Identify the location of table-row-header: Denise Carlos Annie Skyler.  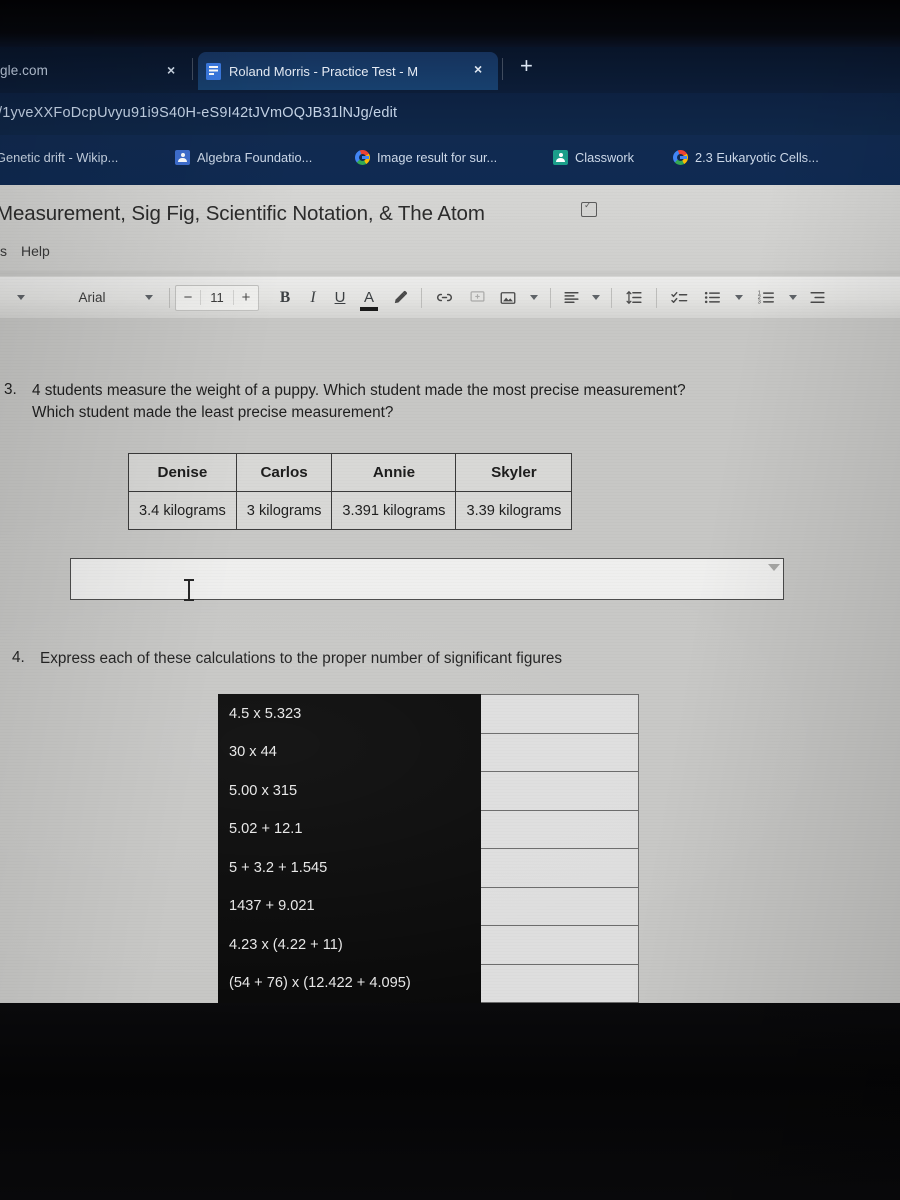
(350, 472).